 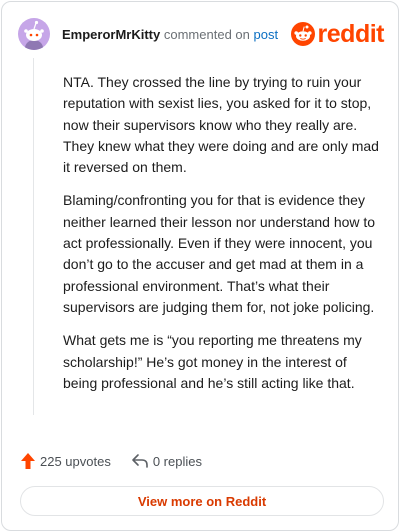 I want to click on action-text: commented on, so click(x=206, y=34).